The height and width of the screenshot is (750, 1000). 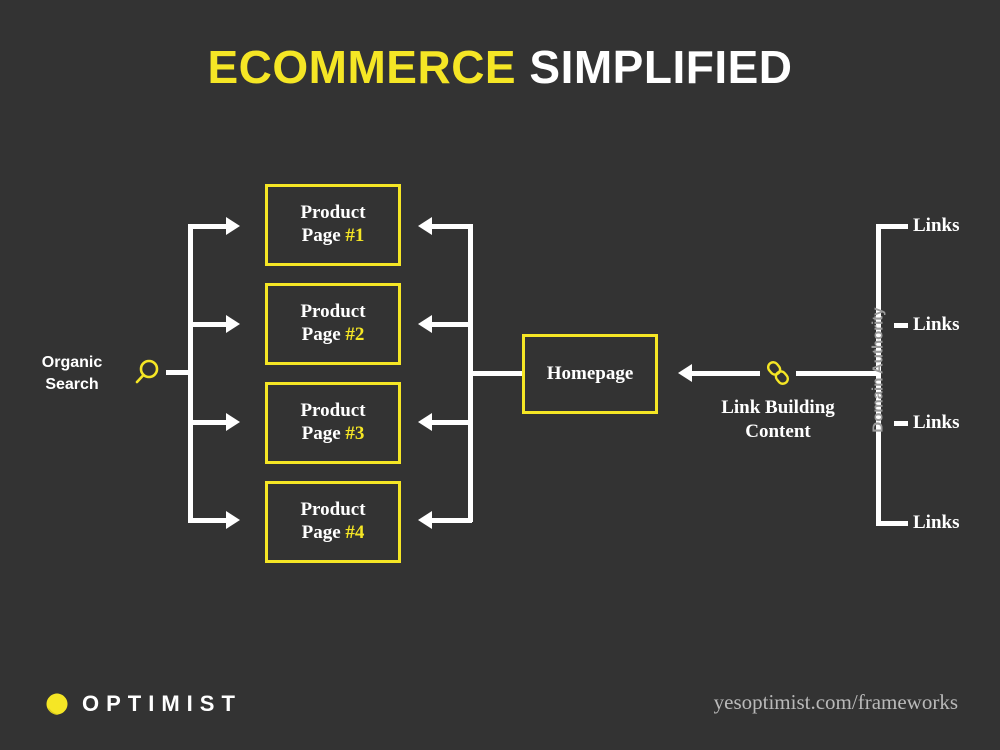 I want to click on title-plain-word: SIMPLIFIED, so click(x=654, y=67).